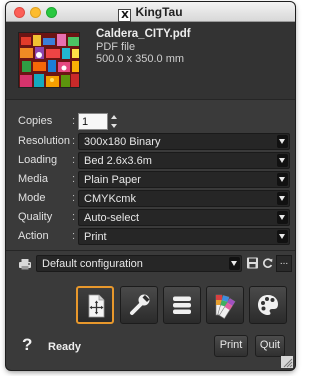 This screenshot has width=320, height=376. What do you see at coordinates (25, 264) in the screenshot?
I see `printer-config-icon` at bounding box center [25, 264].